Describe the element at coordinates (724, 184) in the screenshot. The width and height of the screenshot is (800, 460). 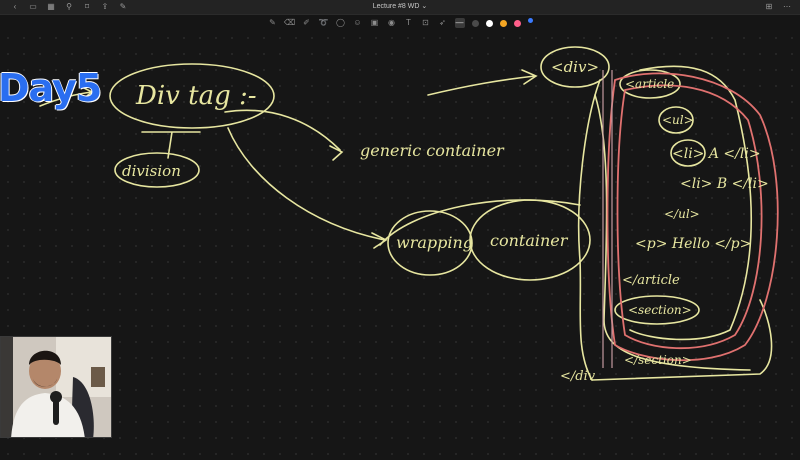
I see `li-b-text: <li> B </li>` at that location.